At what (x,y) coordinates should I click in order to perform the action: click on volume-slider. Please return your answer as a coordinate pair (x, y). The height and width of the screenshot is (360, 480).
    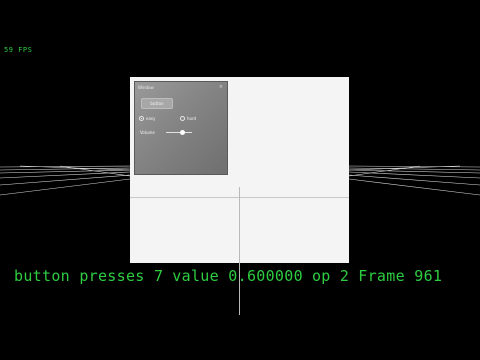
    Looking at the image, I should click on (179, 132).